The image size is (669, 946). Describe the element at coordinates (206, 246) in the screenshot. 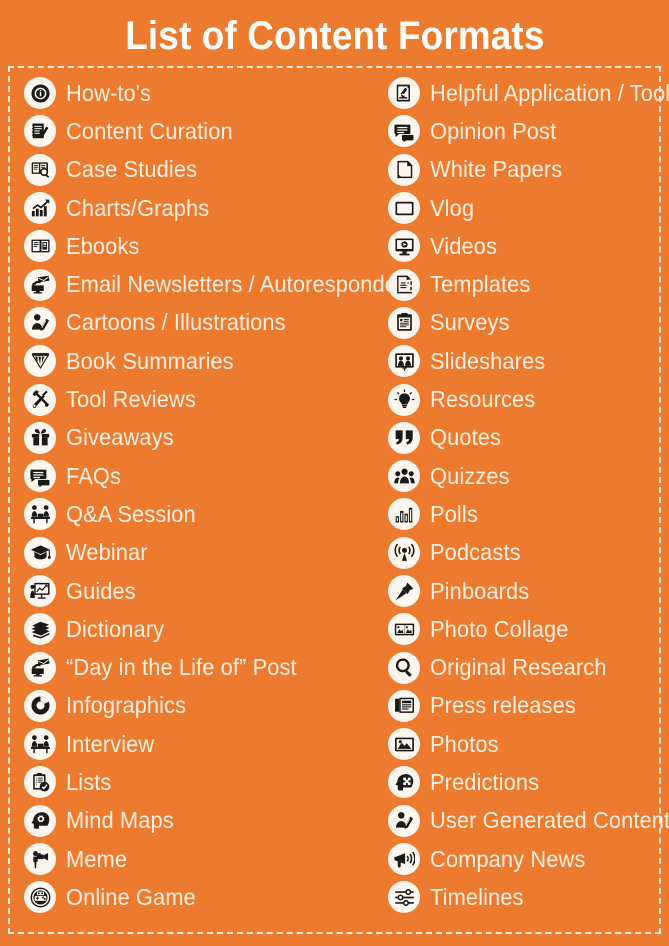

I see `list-item: Ebooks` at that location.